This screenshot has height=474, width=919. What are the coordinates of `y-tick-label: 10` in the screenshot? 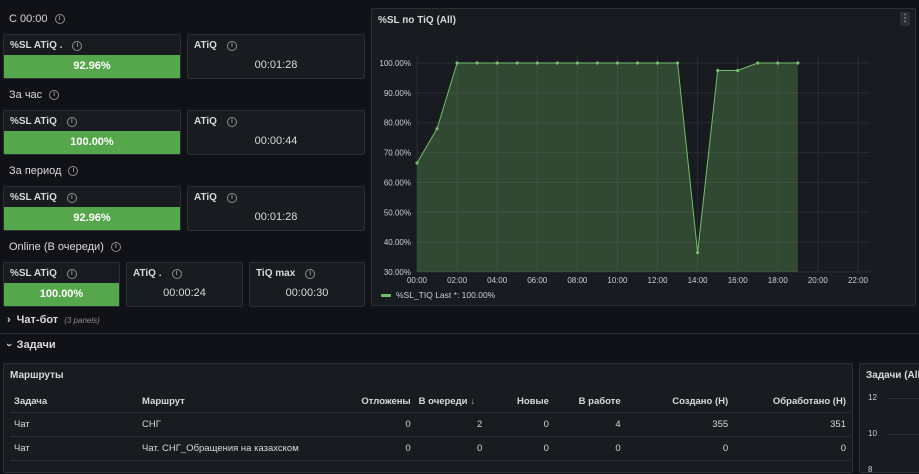 It's located at (872, 433).